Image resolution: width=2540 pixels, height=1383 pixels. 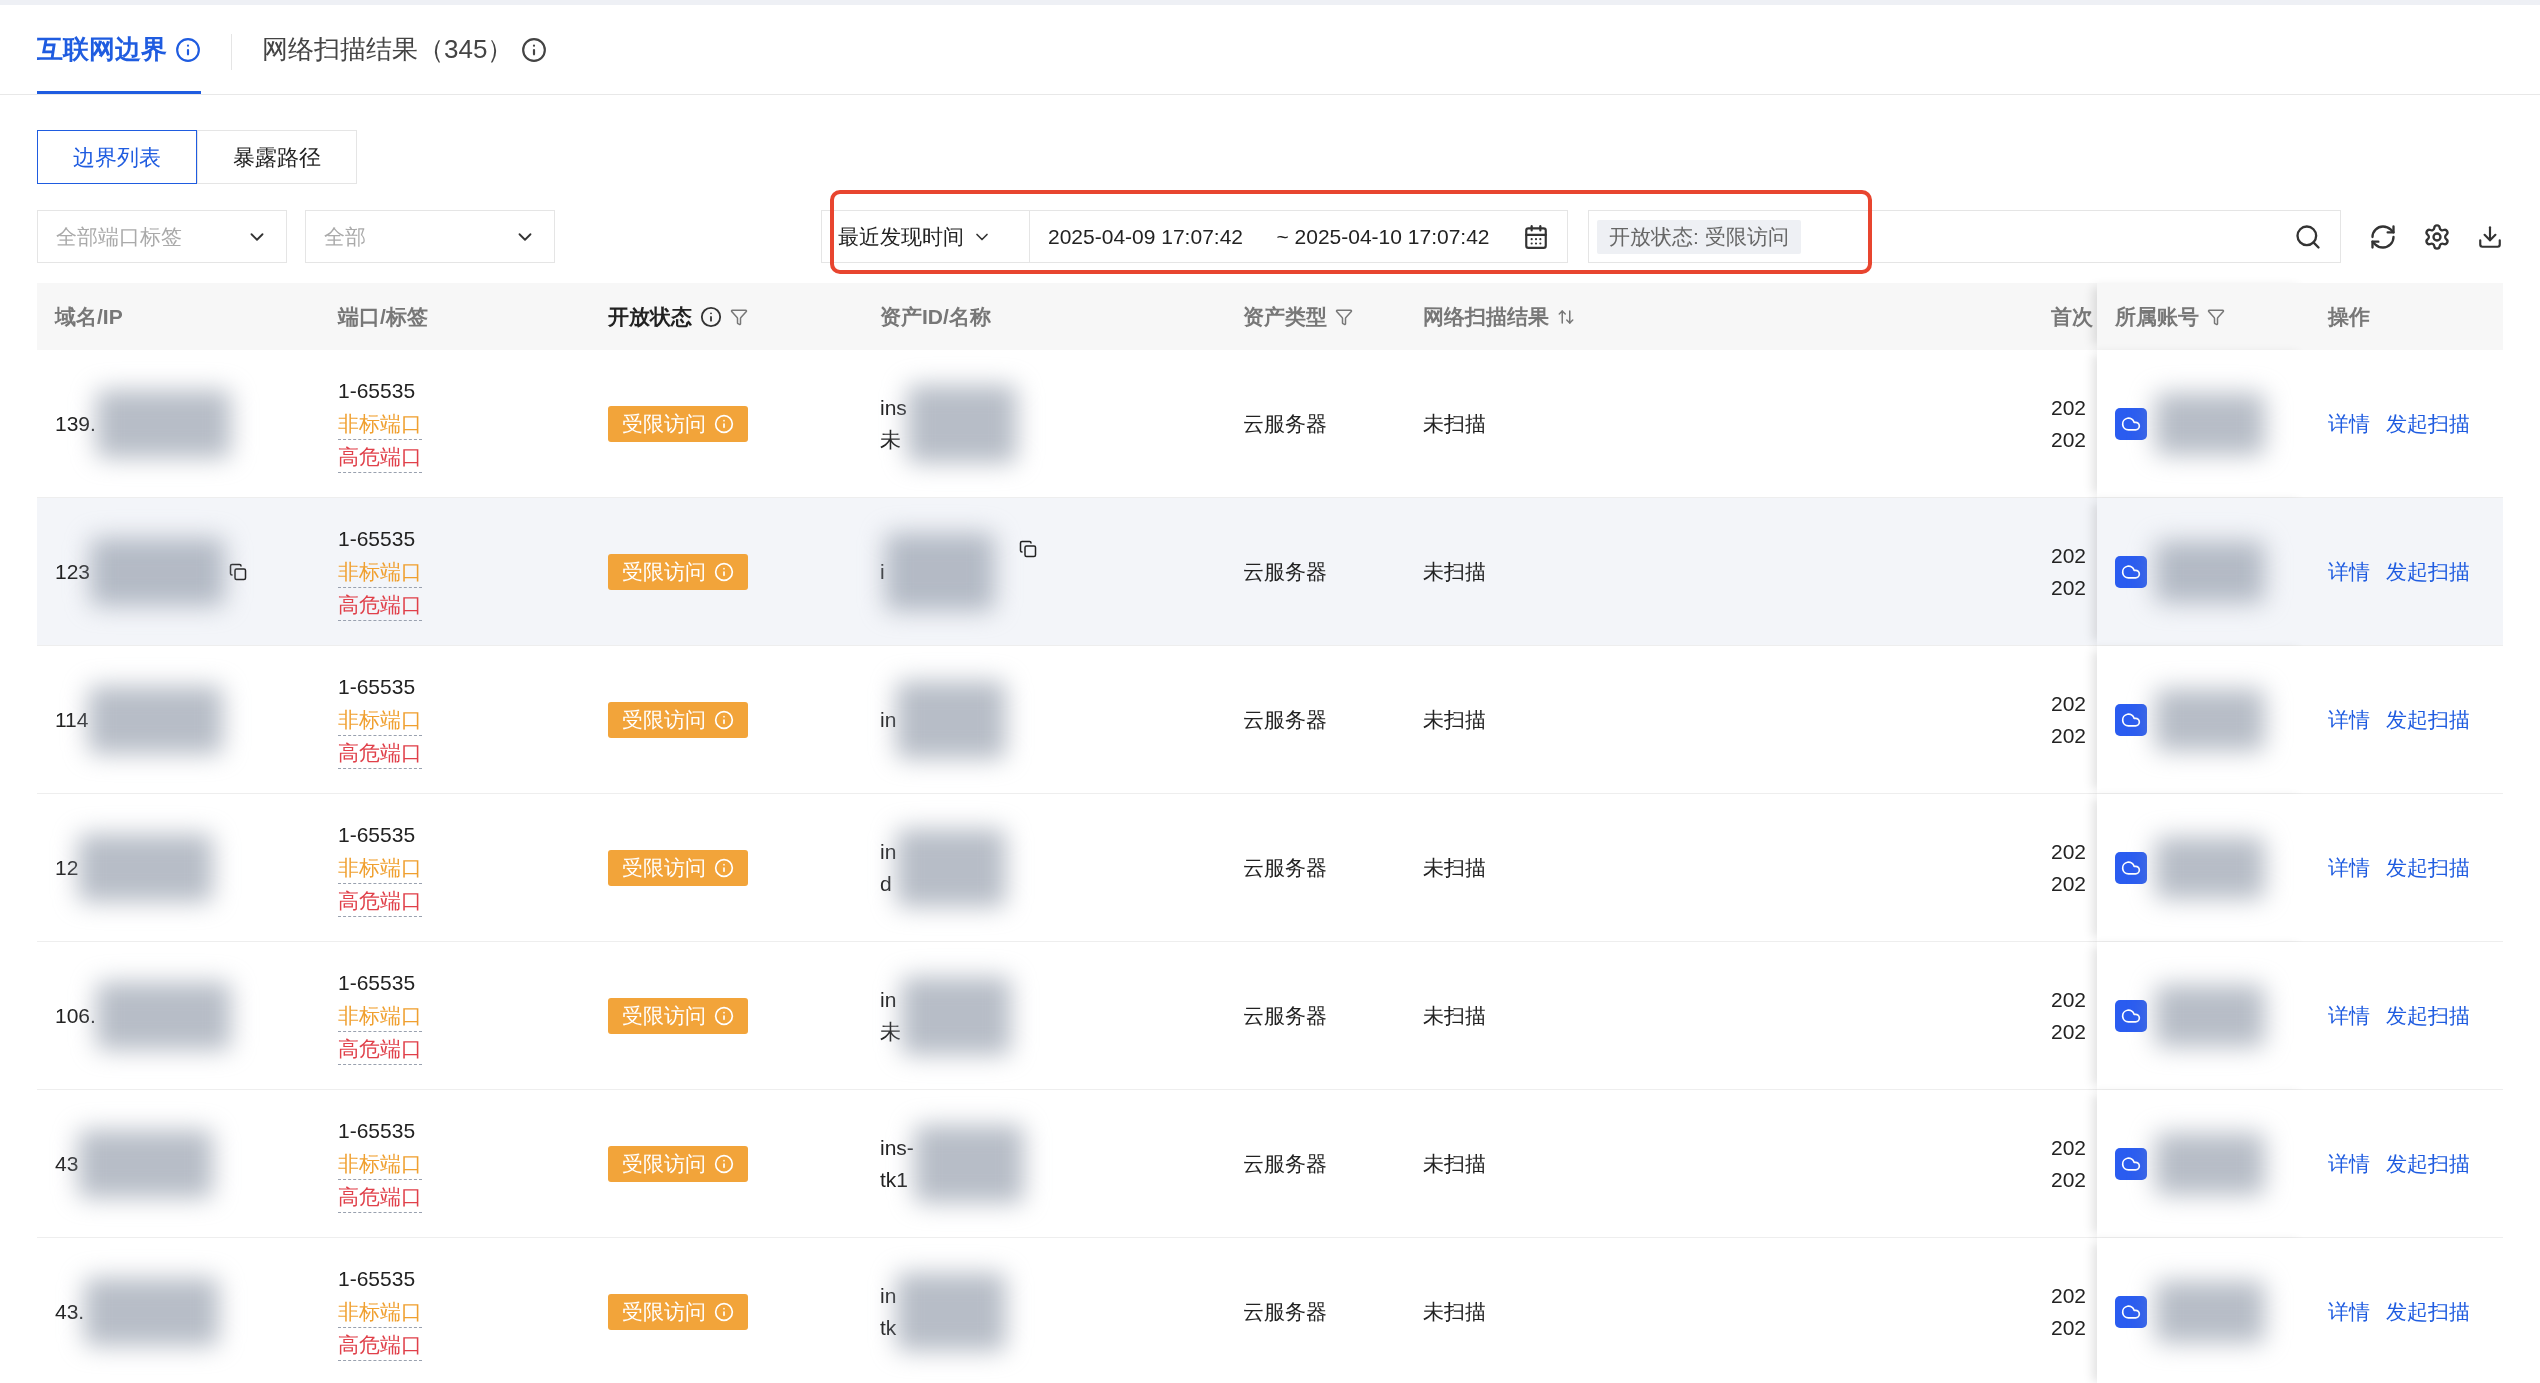 I want to click on asset-text: ins, so click(x=893, y=407).